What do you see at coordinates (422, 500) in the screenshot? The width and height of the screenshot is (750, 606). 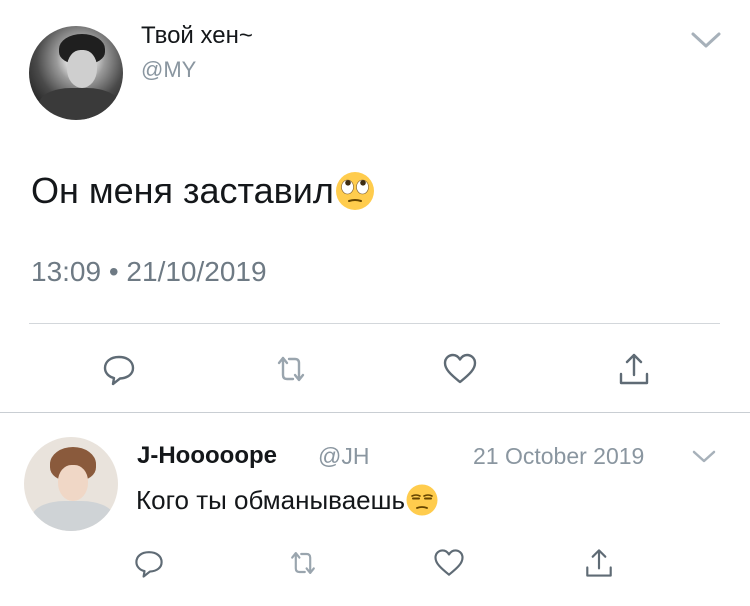 I see `unamused-emoji-icon` at bounding box center [422, 500].